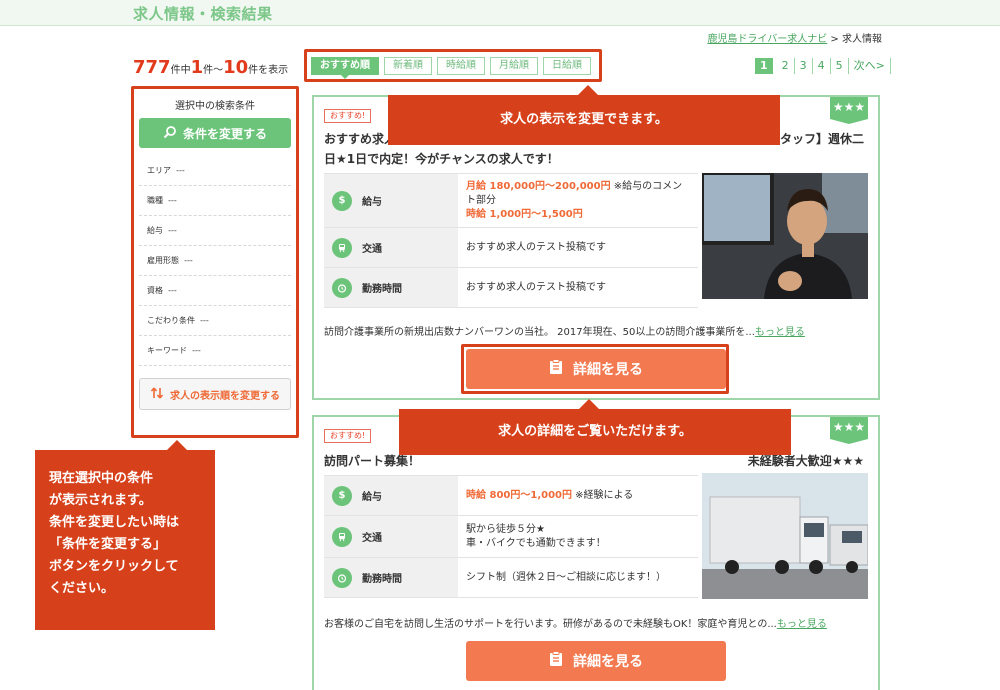 Image resolution: width=1000 pixels, height=690 pixels. I want to click on info-row-hours: 勤務時間 おすすめ求人のテスト投稿です, so click(511, 288).